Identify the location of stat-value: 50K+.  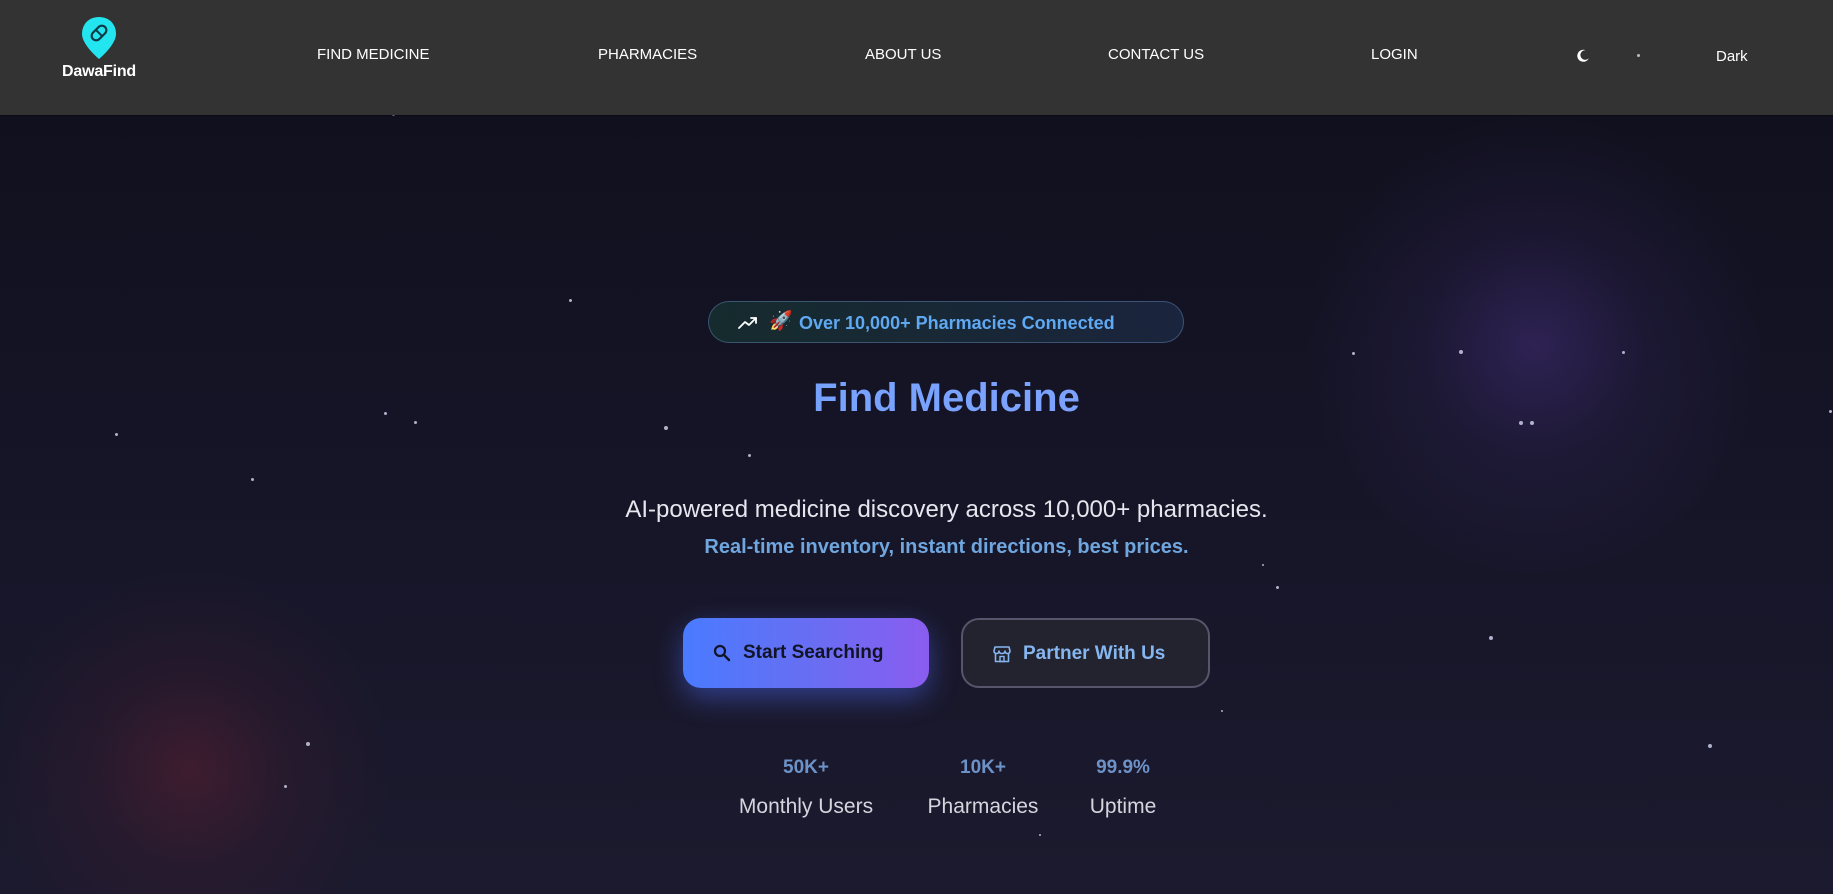
(806, 767).